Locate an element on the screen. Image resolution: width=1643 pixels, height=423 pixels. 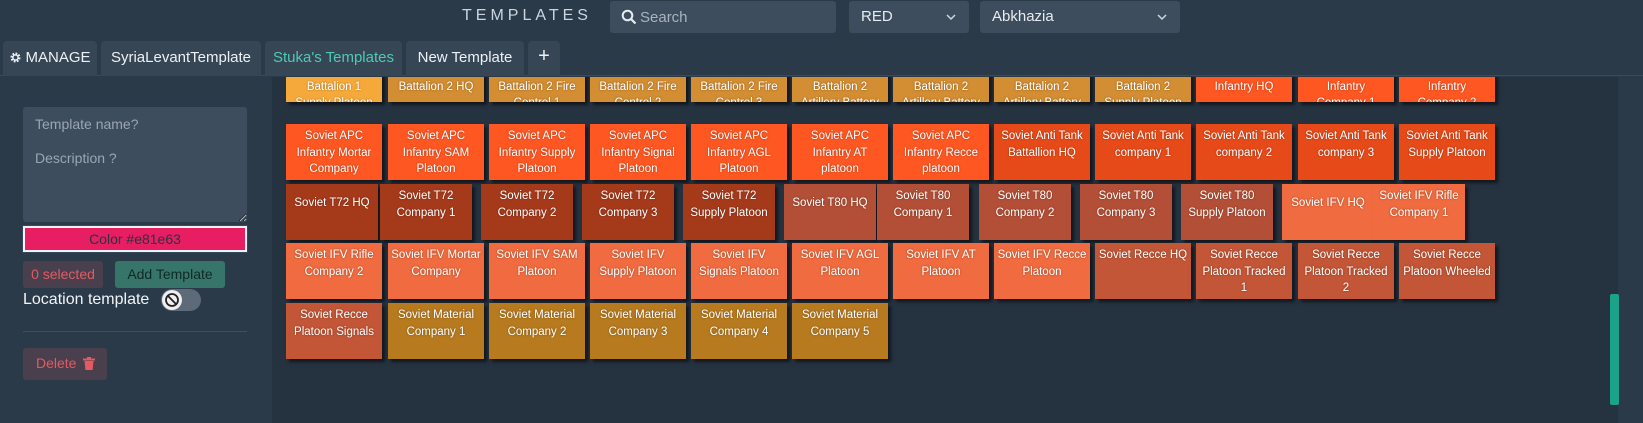
tab-manage: MANAGE is located at coordinates (50, 58).